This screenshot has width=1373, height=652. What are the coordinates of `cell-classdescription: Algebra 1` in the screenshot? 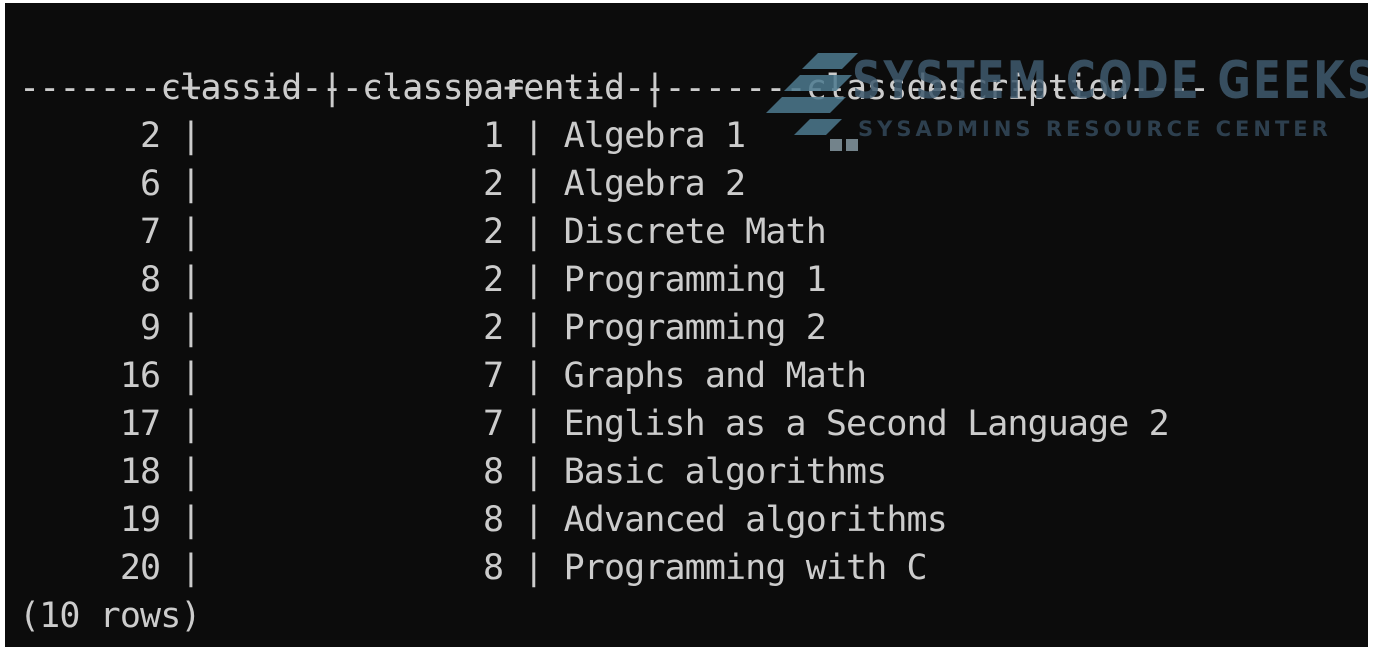 It's located at (654, 136).